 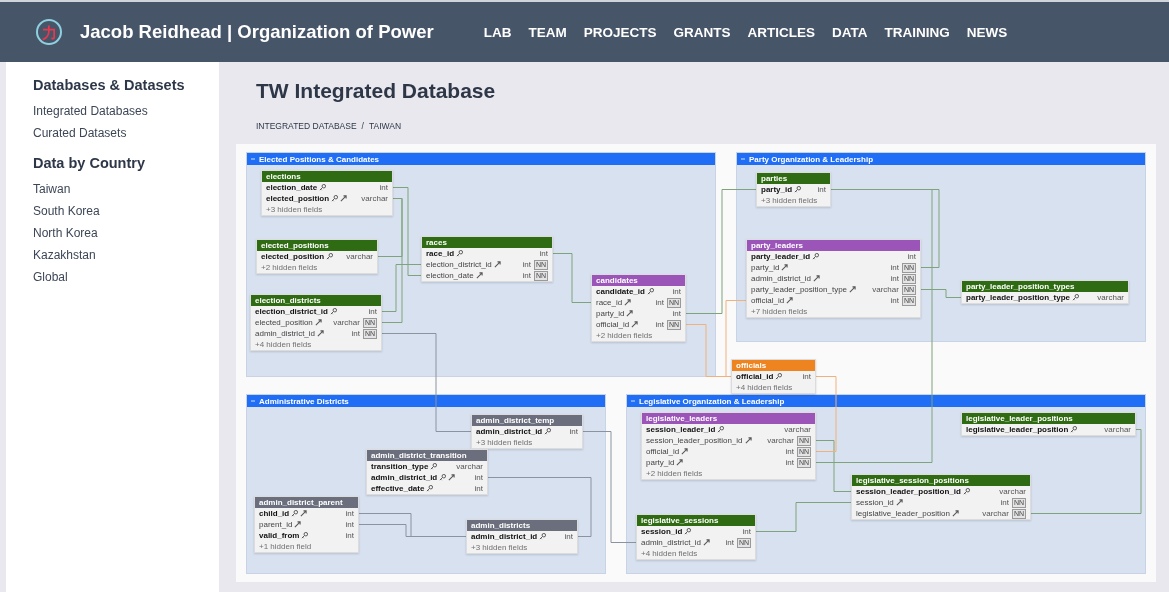 I want to click on table-header: races, so click(x=487, y=242).